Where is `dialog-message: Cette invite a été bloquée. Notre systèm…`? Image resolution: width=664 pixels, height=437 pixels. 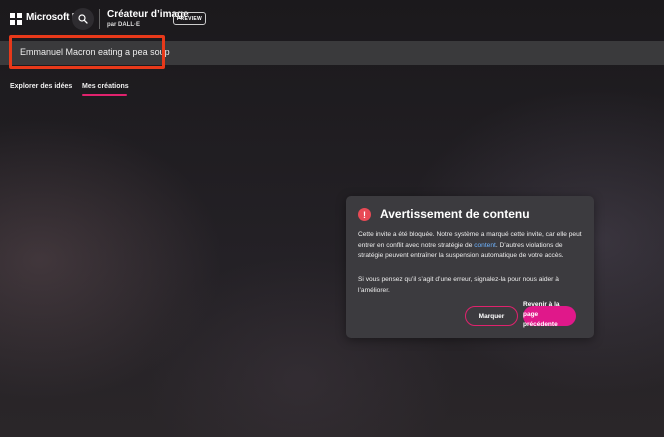
dialog-message: Cette invite a été bloquée. Notre systèm… is located at coordinates (472, 246).